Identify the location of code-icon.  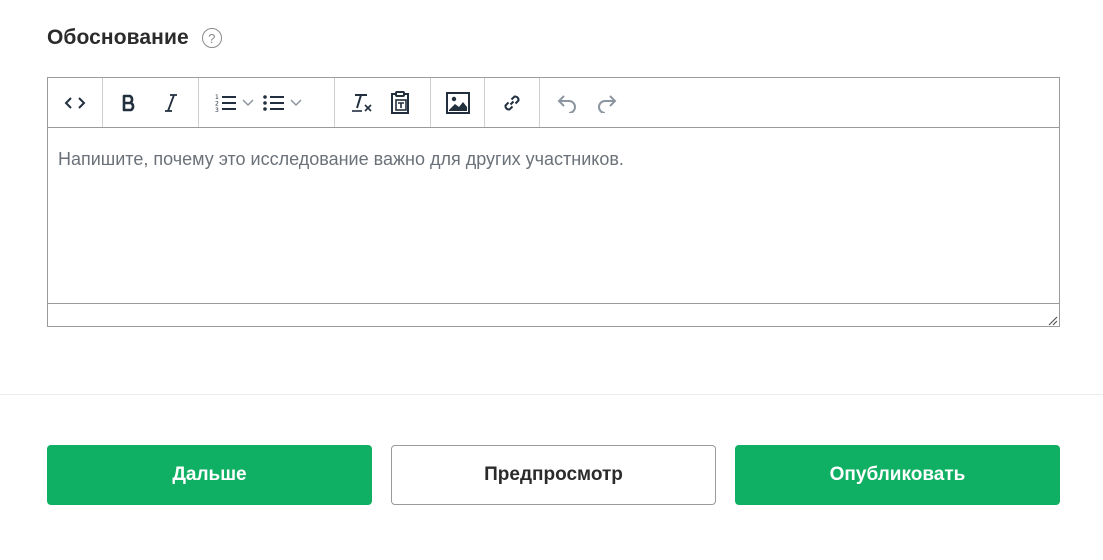
(75, 103).